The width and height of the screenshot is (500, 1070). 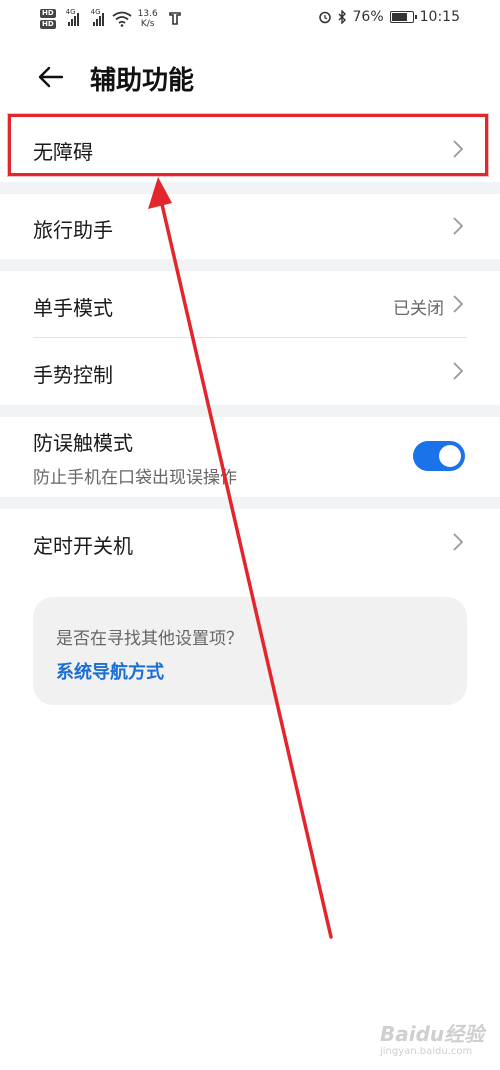 I want to click on clock: 10:15, so click(x=439, y=17).